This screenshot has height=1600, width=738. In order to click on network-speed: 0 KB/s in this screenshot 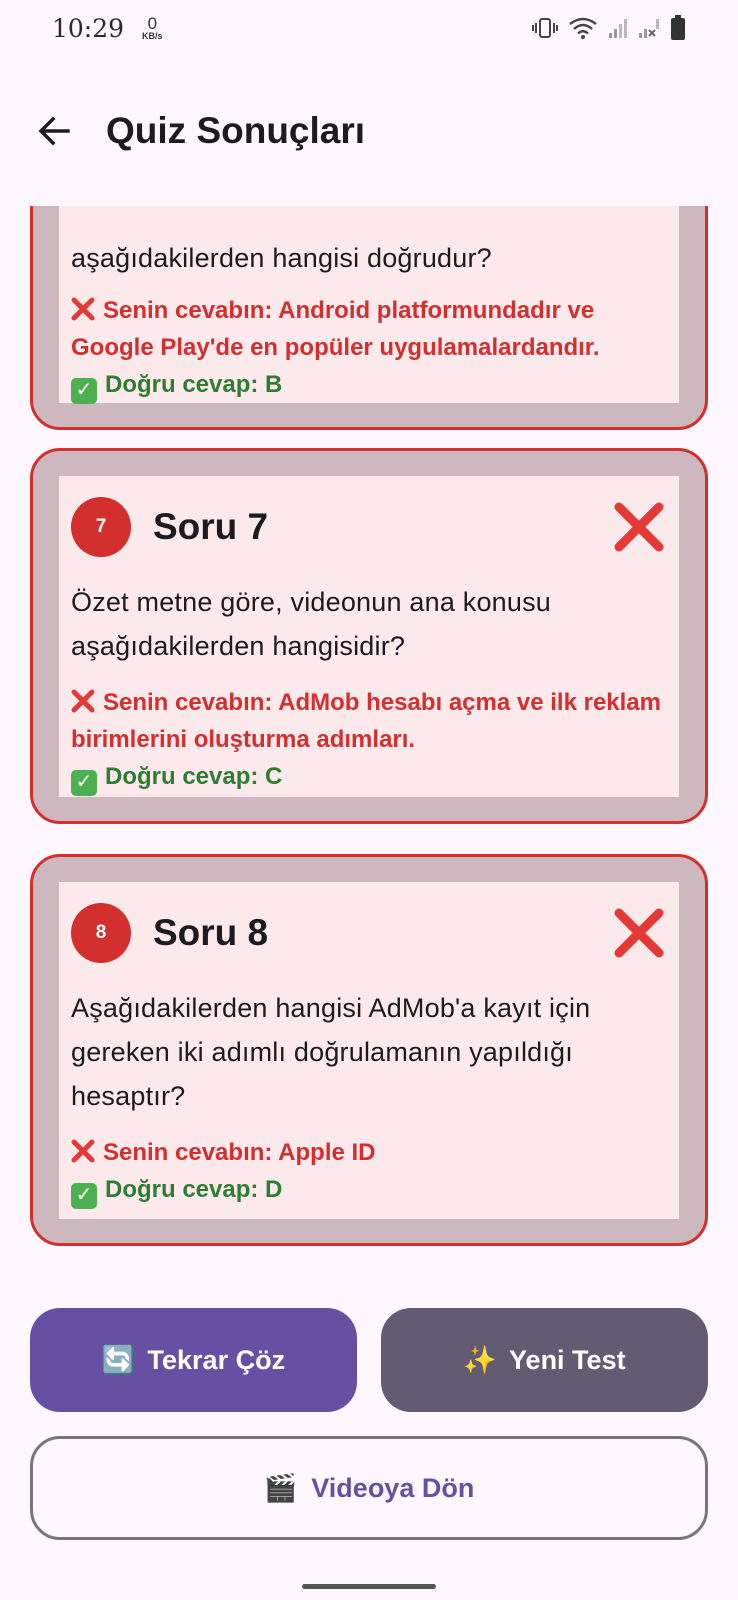, I will do `click(152, 28)`.